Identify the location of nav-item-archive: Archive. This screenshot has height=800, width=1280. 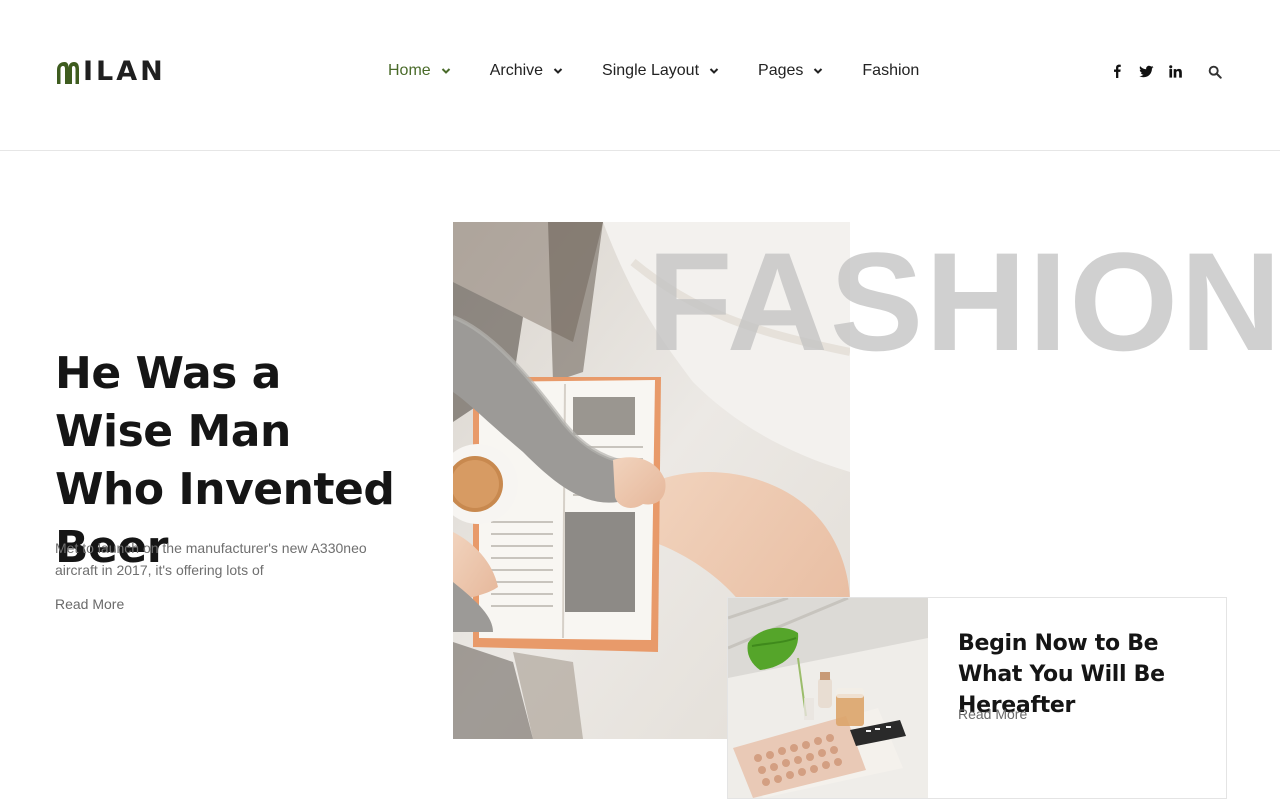
(526, 71).